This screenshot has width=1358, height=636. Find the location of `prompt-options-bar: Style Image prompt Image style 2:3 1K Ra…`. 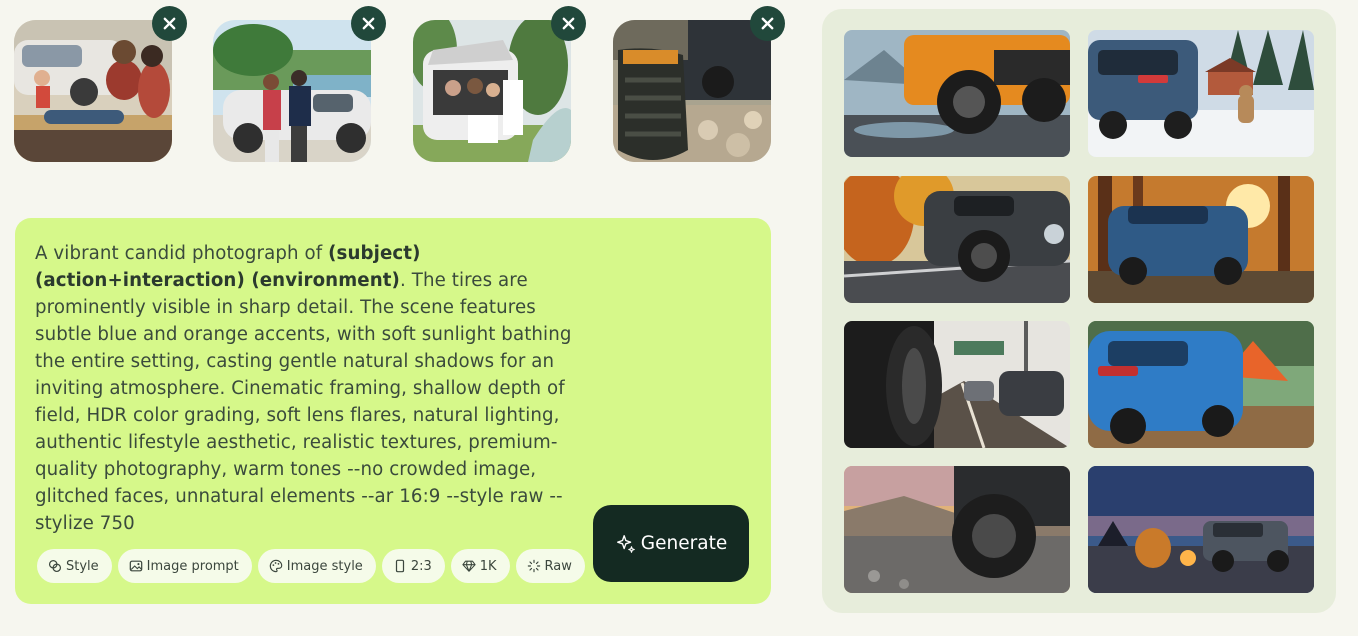

prompt-options-bar: Style Image prompt Image style 2:3 1K Ra… is located at coordinates (311, 566).